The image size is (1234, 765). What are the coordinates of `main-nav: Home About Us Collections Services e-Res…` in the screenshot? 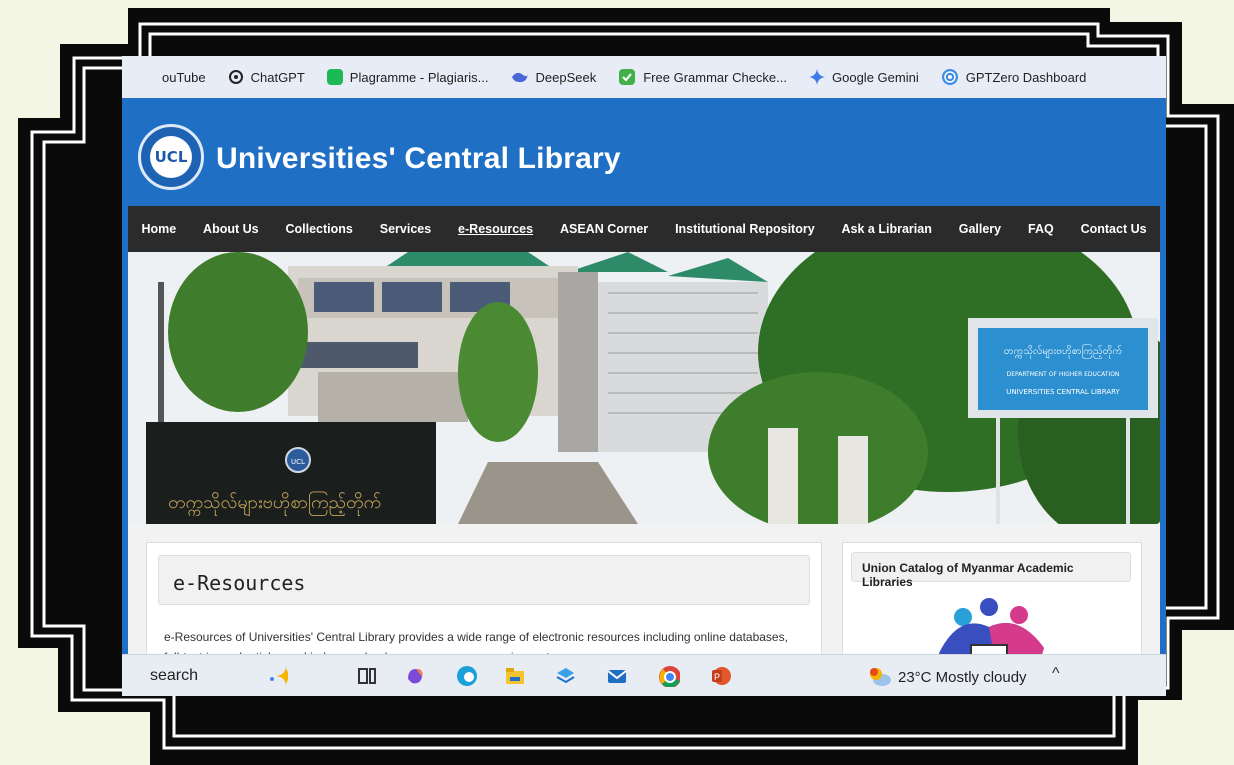 It's located at (644, 229).